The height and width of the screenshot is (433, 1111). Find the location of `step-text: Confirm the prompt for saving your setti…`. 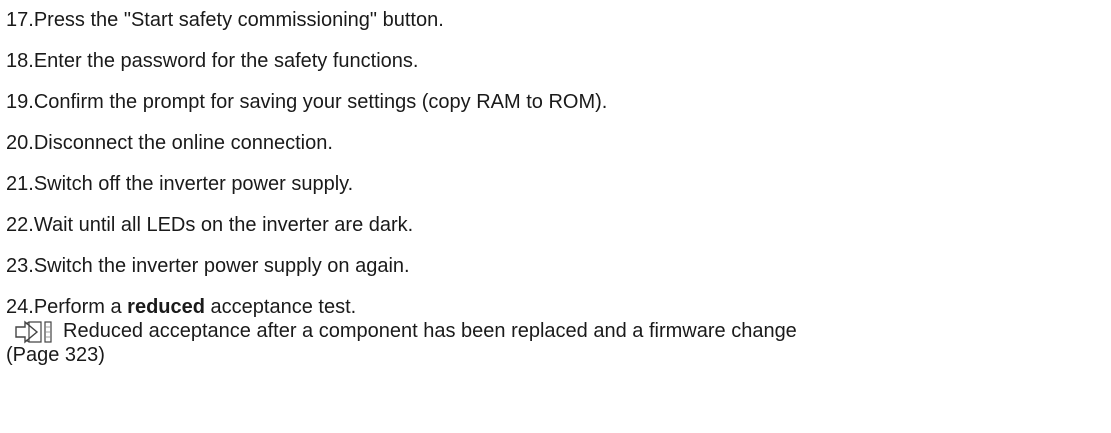

step-text: Confirm the prompt for saving your setti… is located at coordinates (320, 102).